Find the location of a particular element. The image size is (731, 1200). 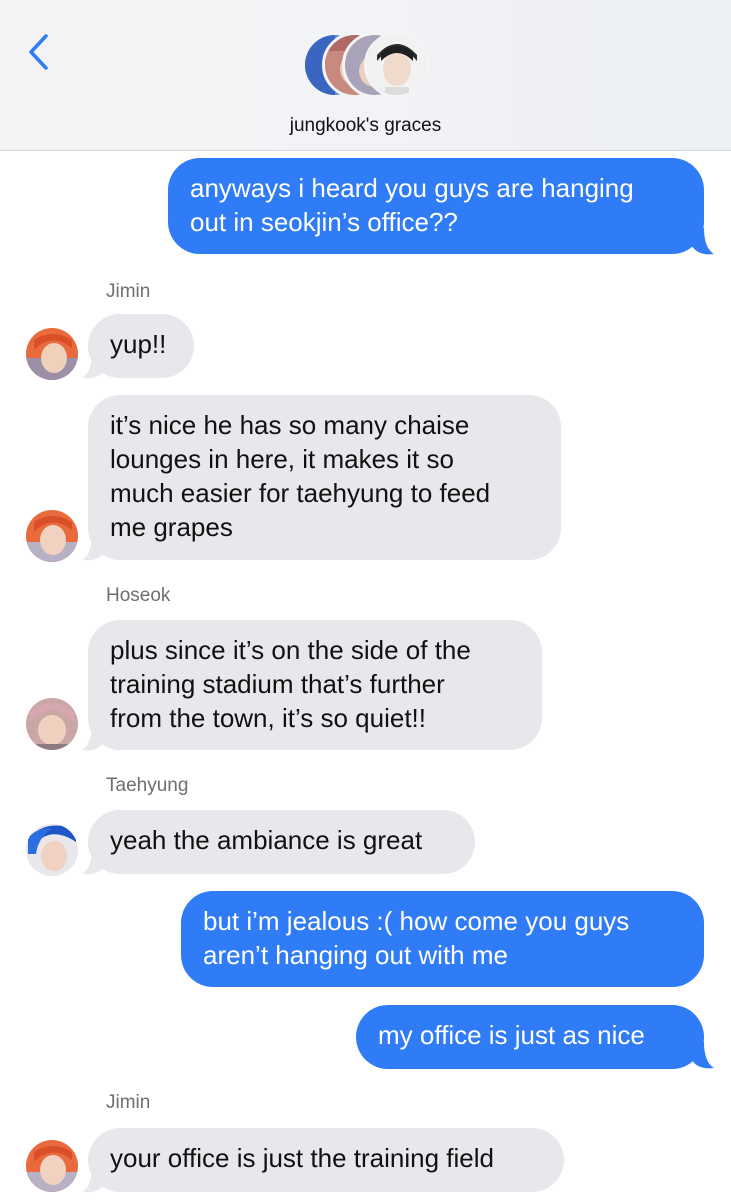

message-bubble-sent: my office is just as nice is located at coordinates (530, 1037).